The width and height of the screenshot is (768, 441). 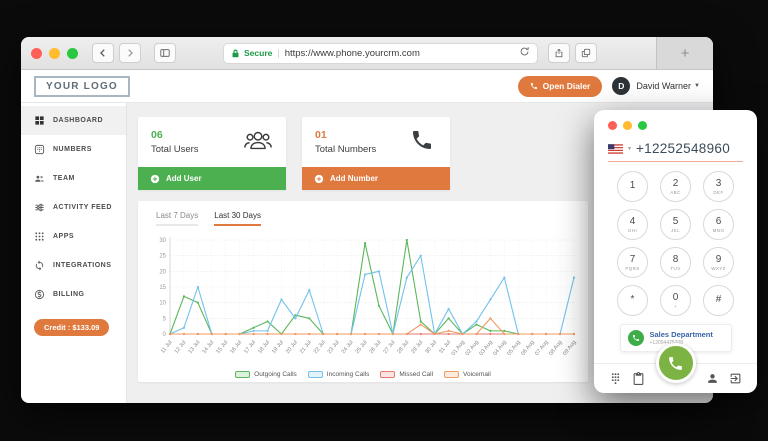 What do you see at coordinates (675, 297) in the screenshot?
I see `key-digit: 0` at bounding box center [675, 297].